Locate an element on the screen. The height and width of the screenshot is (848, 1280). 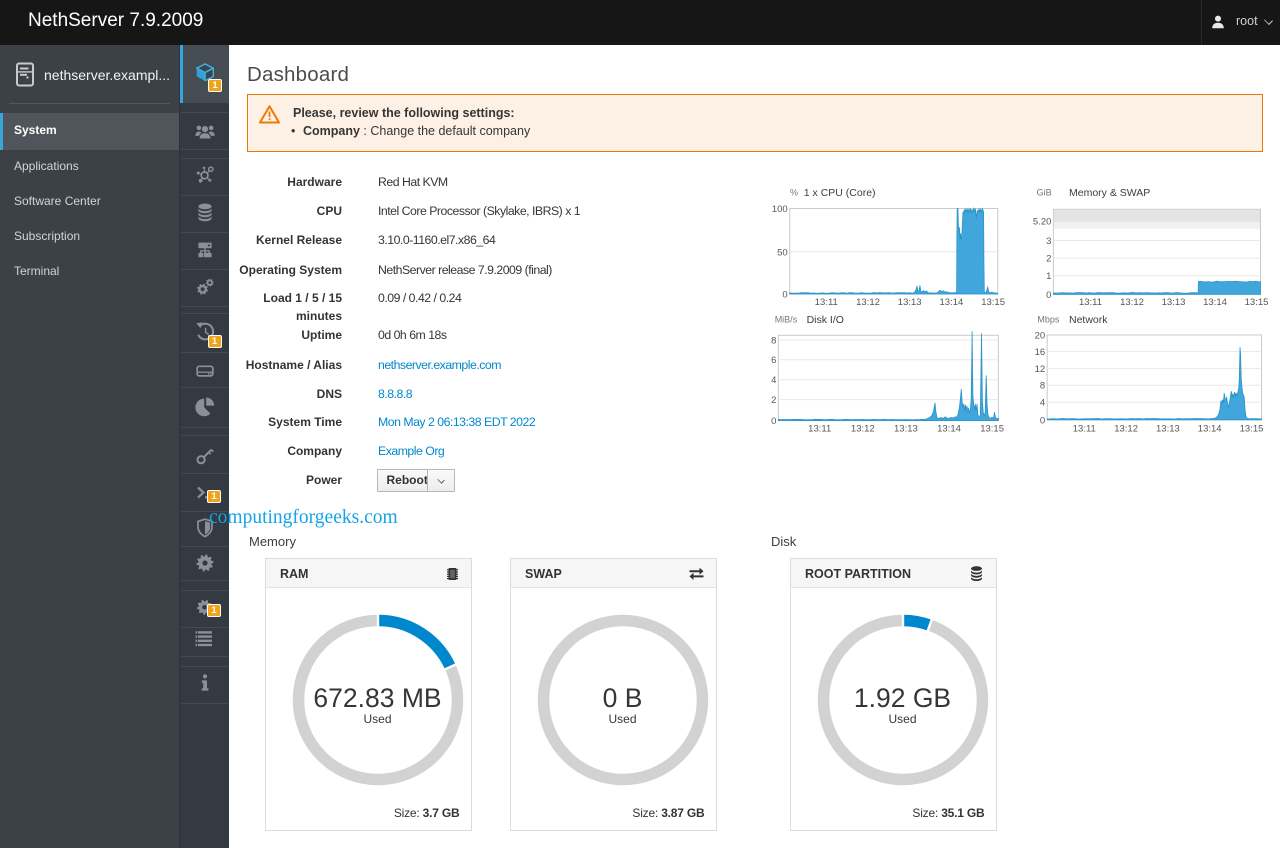
svg-text: 12 is located at coordinates (1040, 369).